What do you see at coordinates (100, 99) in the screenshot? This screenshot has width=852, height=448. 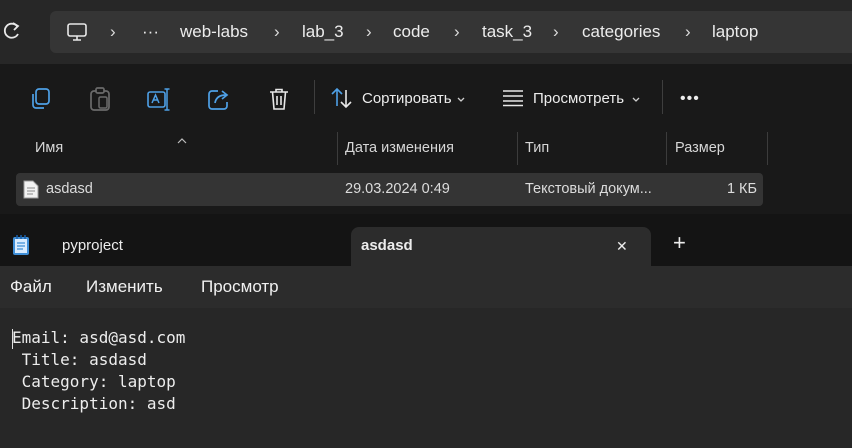 I see `paste-icon` at bounding box center [100, 99].